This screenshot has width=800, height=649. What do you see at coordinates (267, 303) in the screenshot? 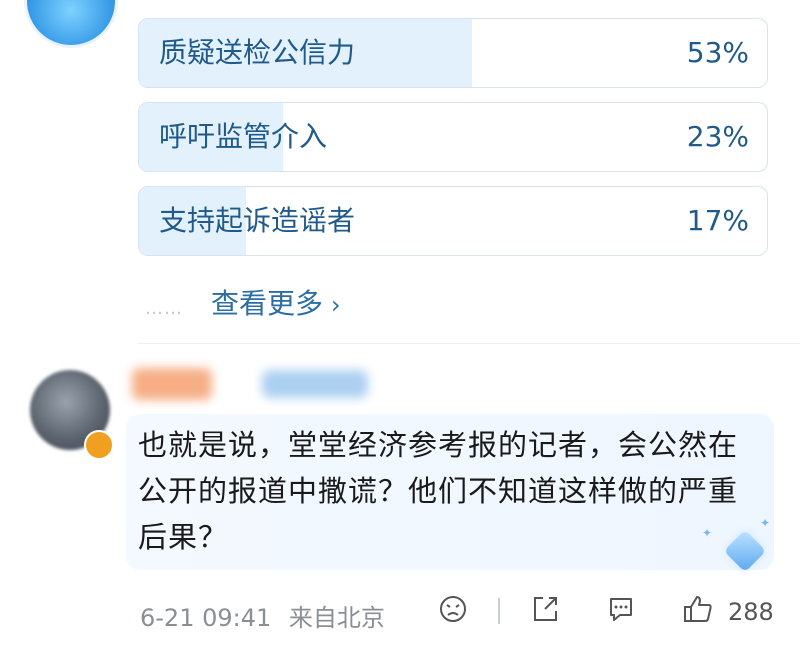
I see `view-more-label: 查看更多` at bounding box center [267, 303].